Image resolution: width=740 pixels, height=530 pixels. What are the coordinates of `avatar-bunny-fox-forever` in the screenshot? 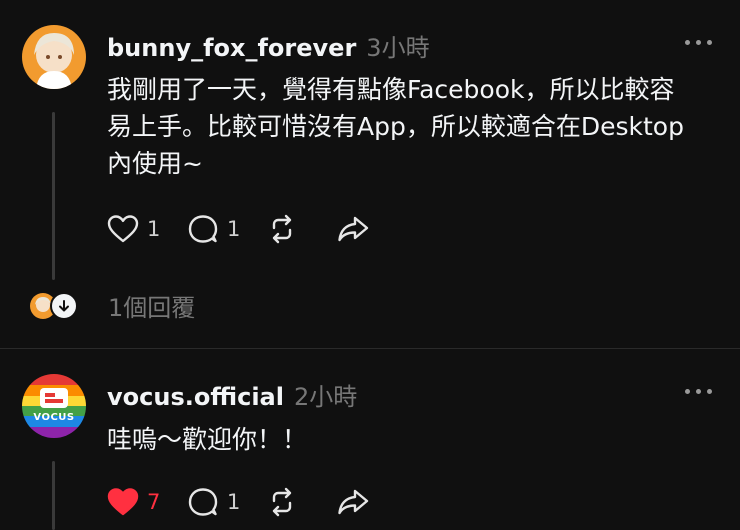 It's located at (54, 57).